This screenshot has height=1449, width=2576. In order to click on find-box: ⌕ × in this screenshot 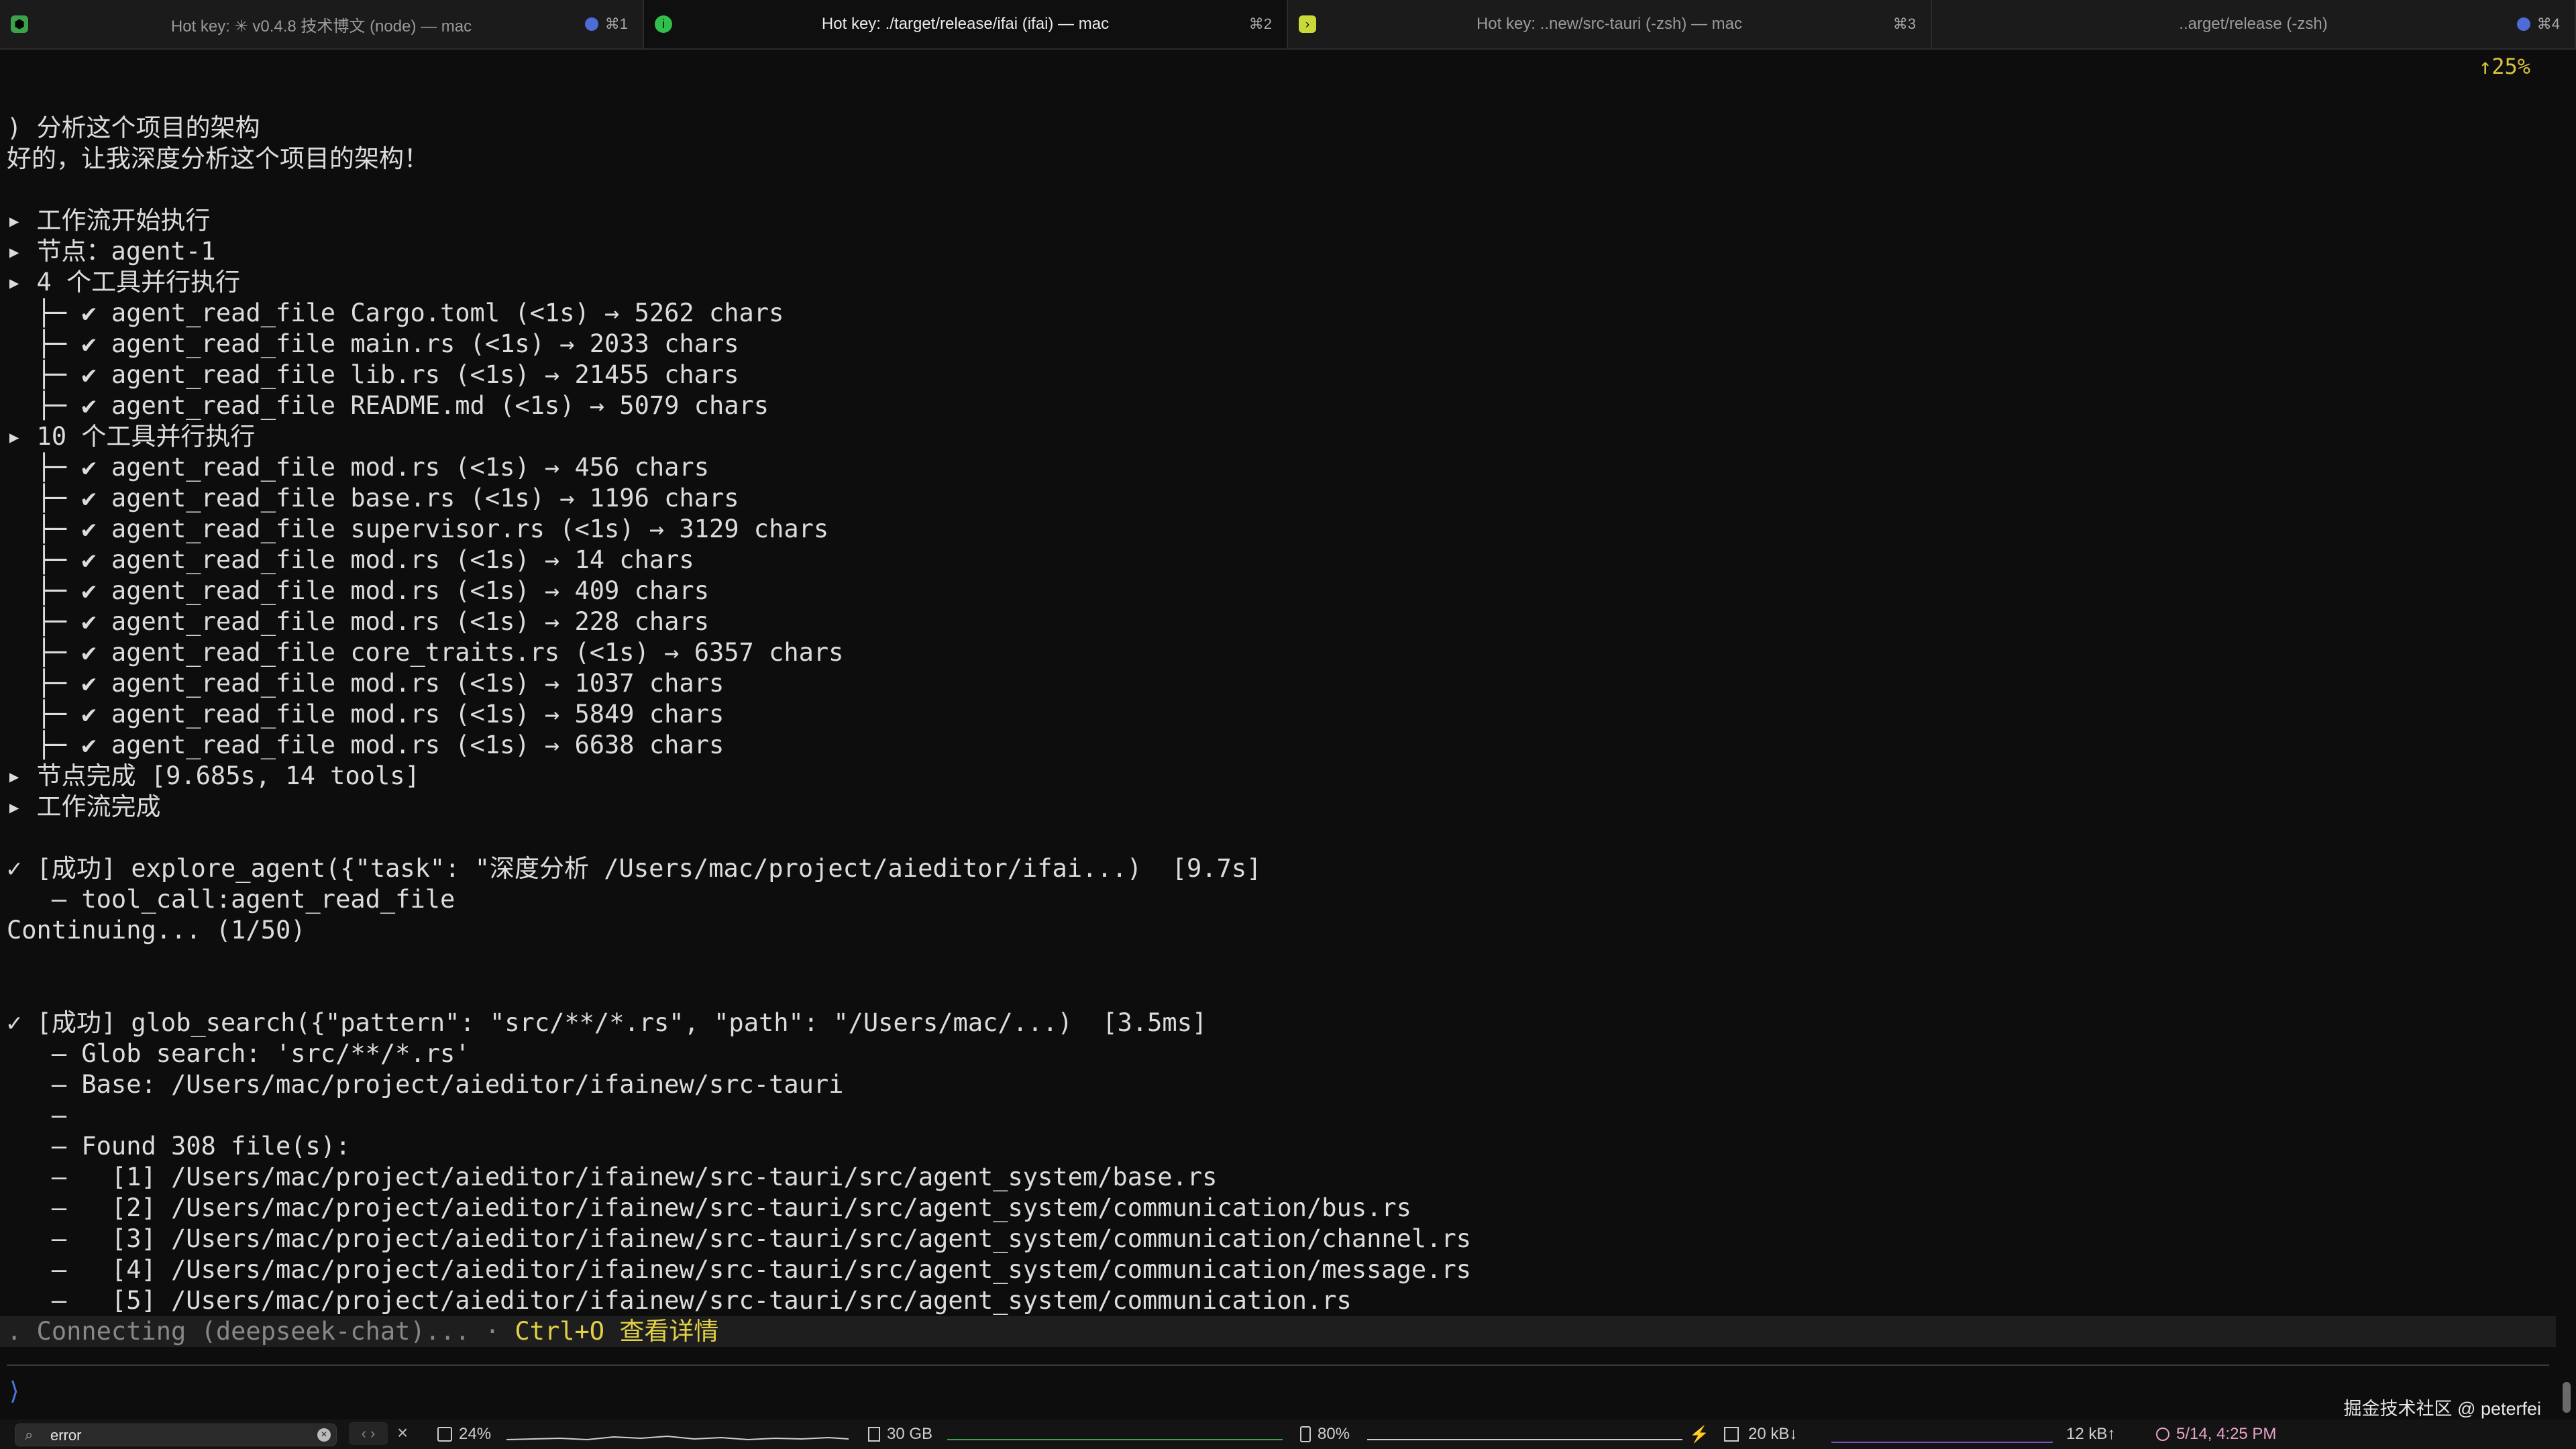, I will do `click(176, 1435)`.